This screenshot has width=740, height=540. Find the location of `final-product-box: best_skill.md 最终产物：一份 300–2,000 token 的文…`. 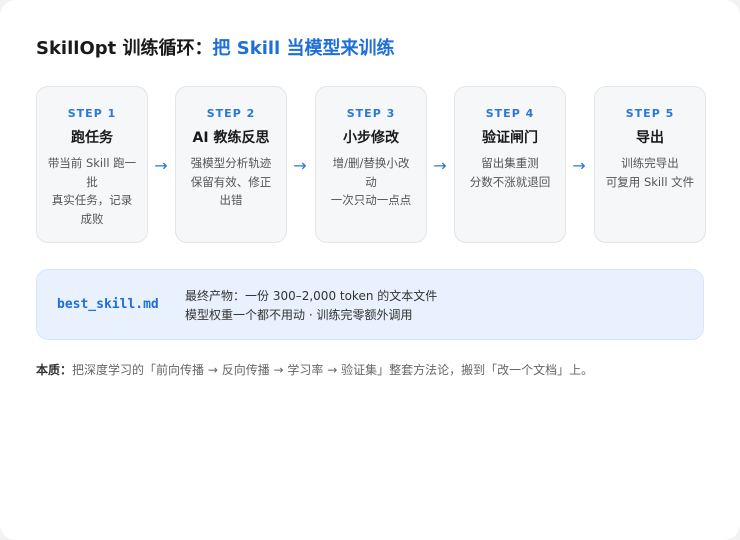

final-product-box: best_skill.md 最终产物：一份 300–2,000 token 的文… is located at coordinates (370, 304).